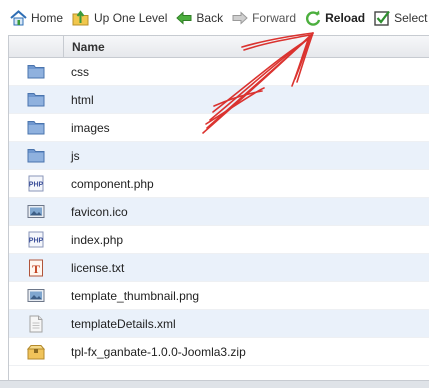 This screenshot has height=388, width=429. I want to click on file-row-template-thumbnail-png: template_thumbnail.png, so click(219, 296).